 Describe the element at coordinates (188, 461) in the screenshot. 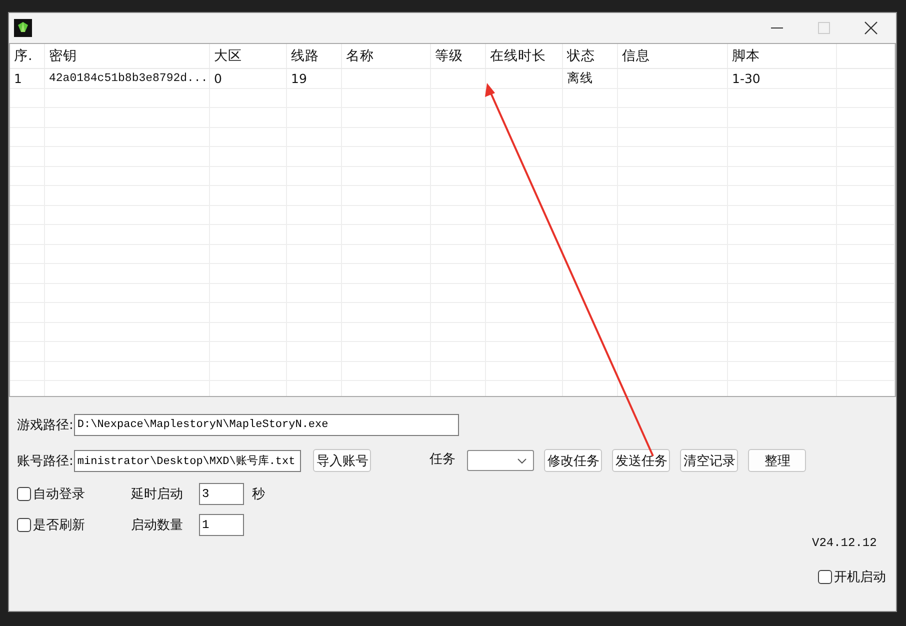

I see `account-path-field: ministrator\Desktop\MXD\账号库.txt` at that location.